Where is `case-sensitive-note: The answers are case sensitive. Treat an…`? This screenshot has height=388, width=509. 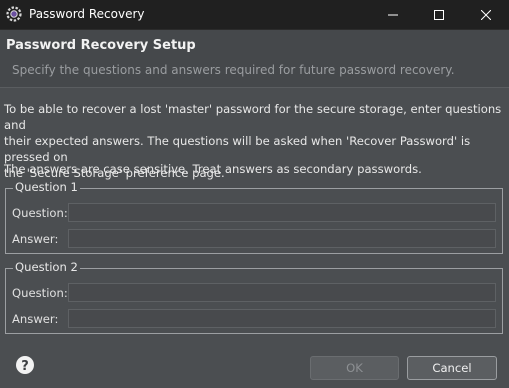 case-sensitive-note: The answers are case sensitive. Treat an… is located at coordinates (213, 169).